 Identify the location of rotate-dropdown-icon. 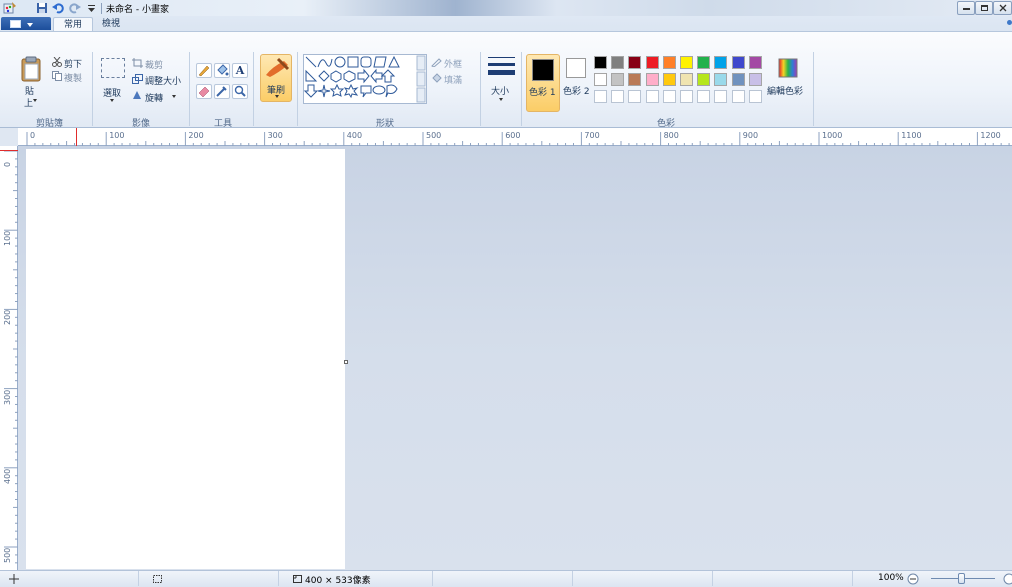
(174, 96).